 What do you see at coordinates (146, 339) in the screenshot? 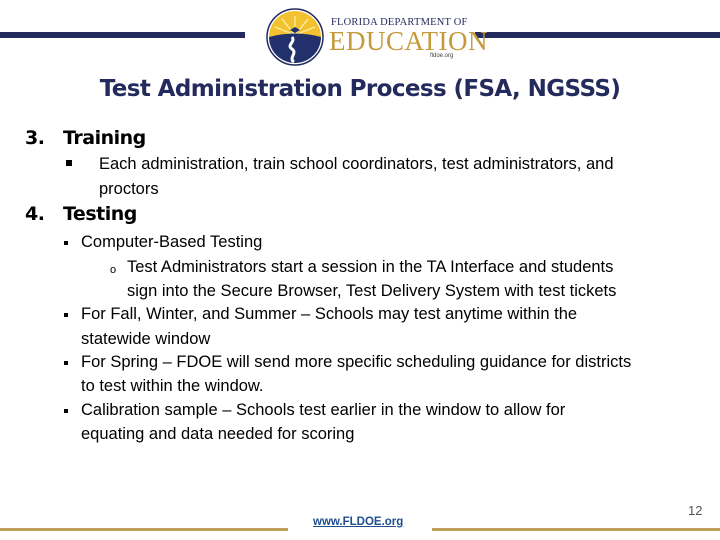
I see `list-item-continued: statewide window` at bounding box center [146, 339].